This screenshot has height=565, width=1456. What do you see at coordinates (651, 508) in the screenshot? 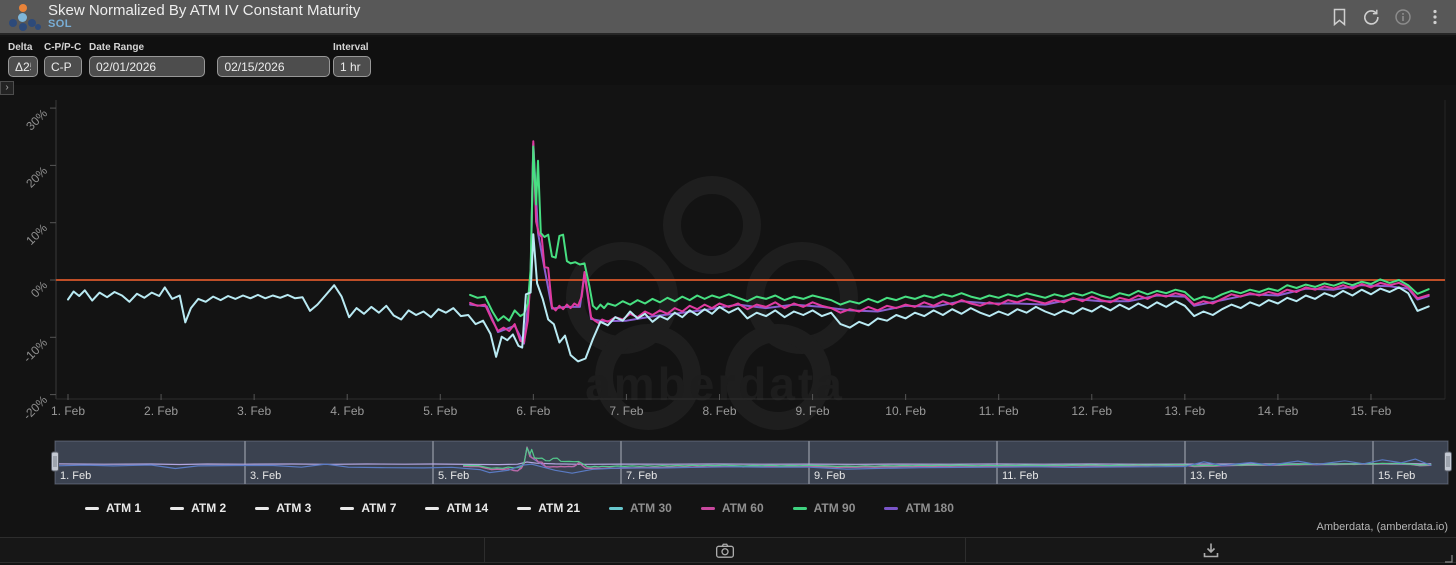
I see `legend-label: ATM 30` at bounding box center [651, 508].